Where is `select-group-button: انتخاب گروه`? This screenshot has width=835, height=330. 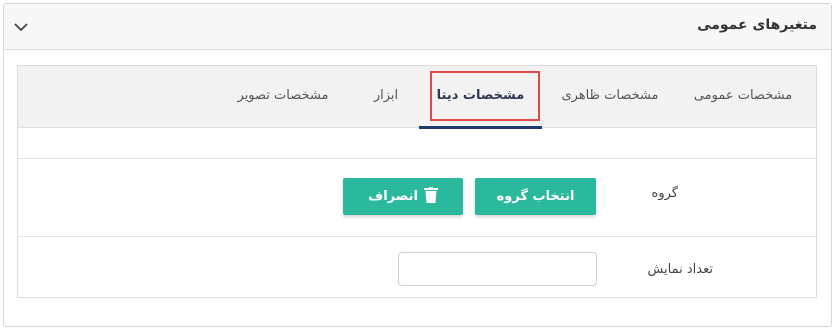
select-group-button: انتخاب گروه is located at coordinates (535, 196).